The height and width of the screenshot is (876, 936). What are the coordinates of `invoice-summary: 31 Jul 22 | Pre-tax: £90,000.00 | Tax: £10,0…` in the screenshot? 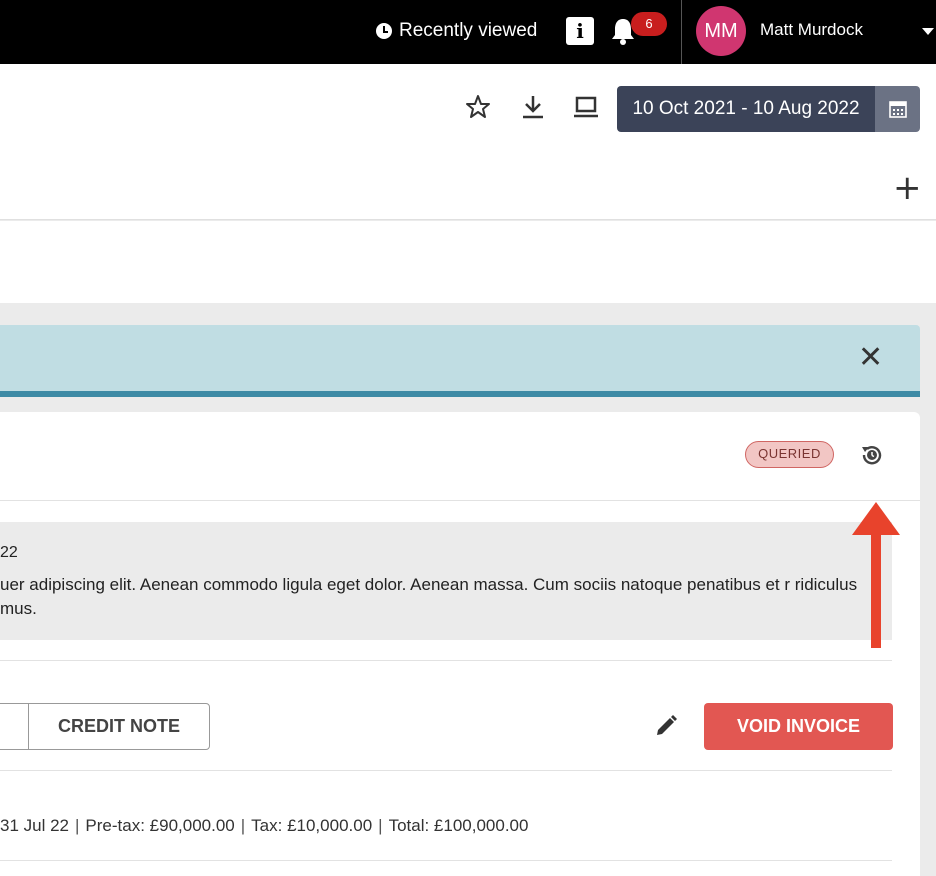 It's located at (264, 826).